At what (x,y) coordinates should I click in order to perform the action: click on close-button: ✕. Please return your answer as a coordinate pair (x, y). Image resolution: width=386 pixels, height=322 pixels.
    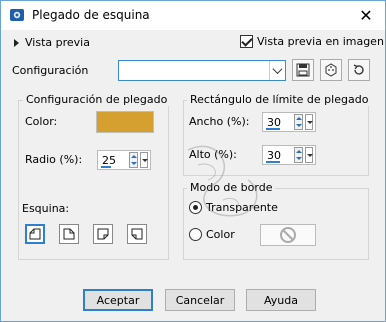
    Looking at the image, I should click on (366, 15).